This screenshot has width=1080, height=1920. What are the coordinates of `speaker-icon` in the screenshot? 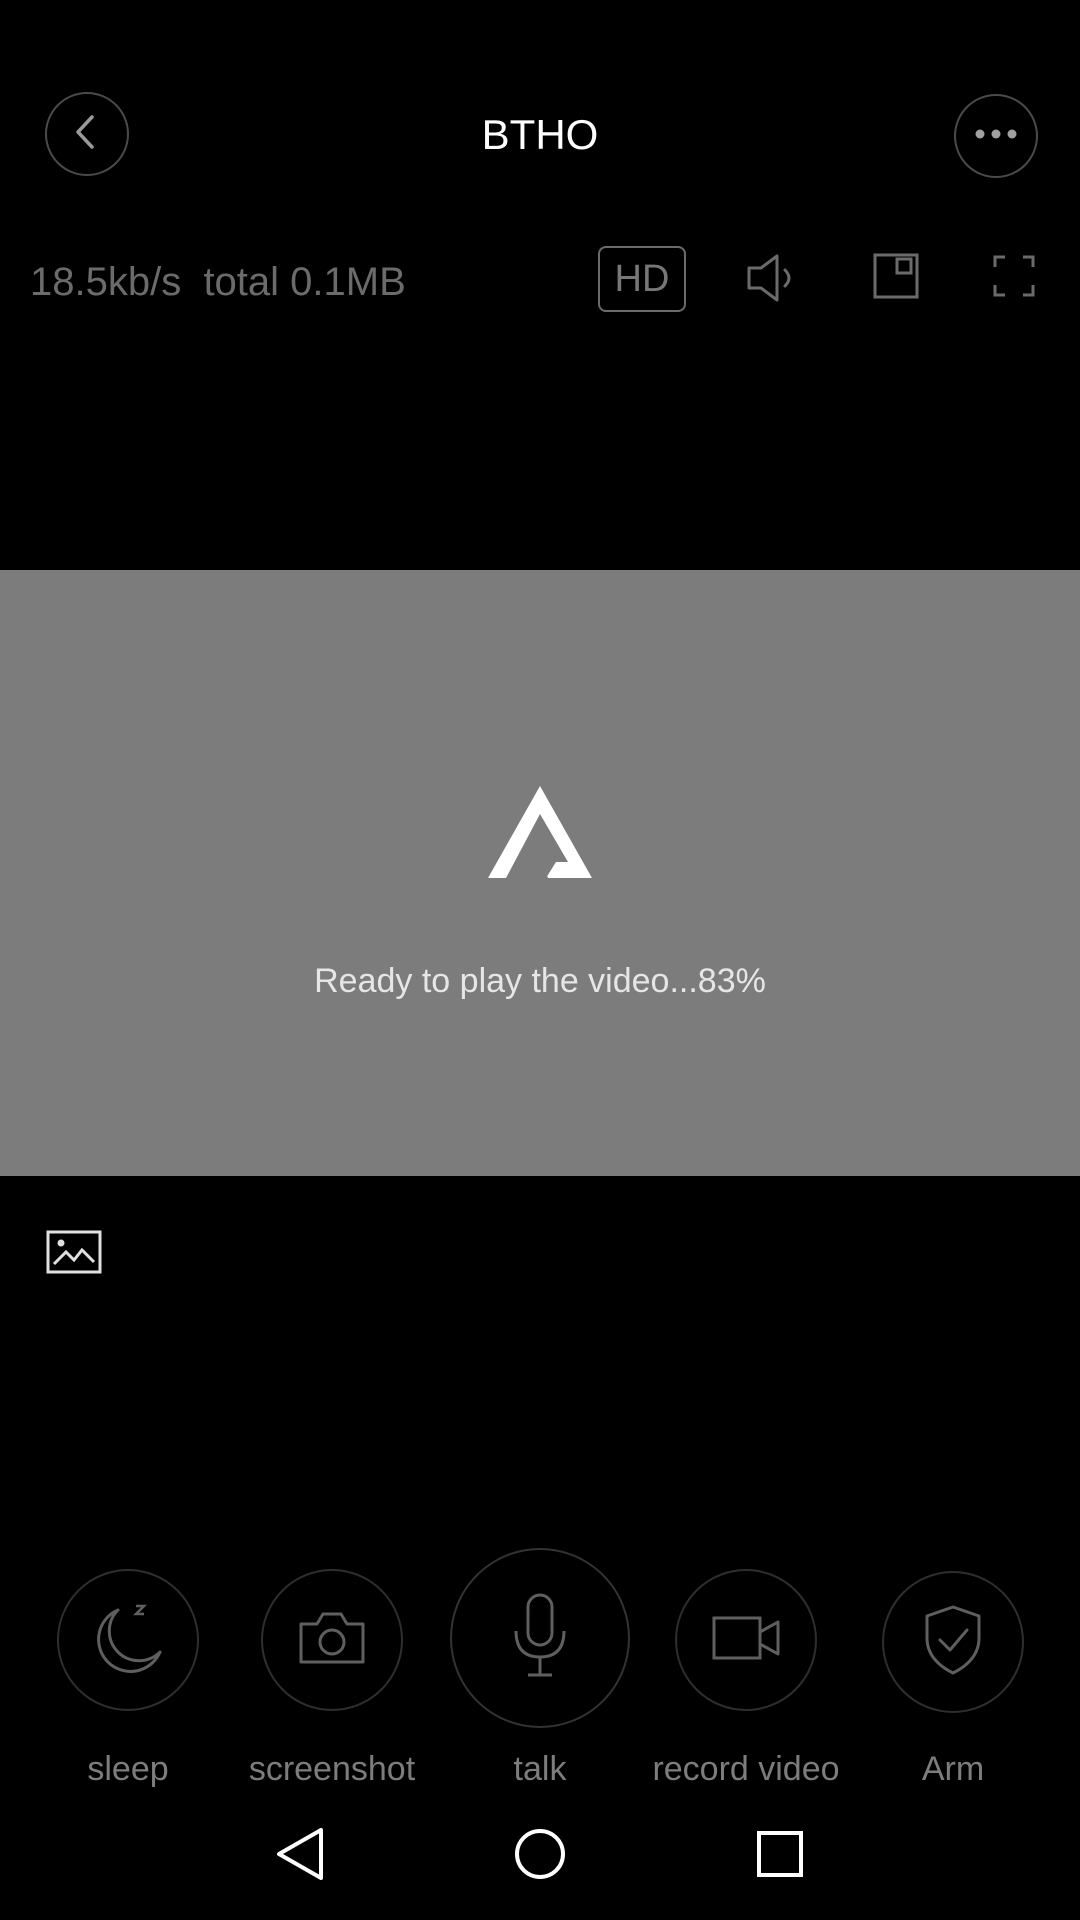 It's located at (773, 280).